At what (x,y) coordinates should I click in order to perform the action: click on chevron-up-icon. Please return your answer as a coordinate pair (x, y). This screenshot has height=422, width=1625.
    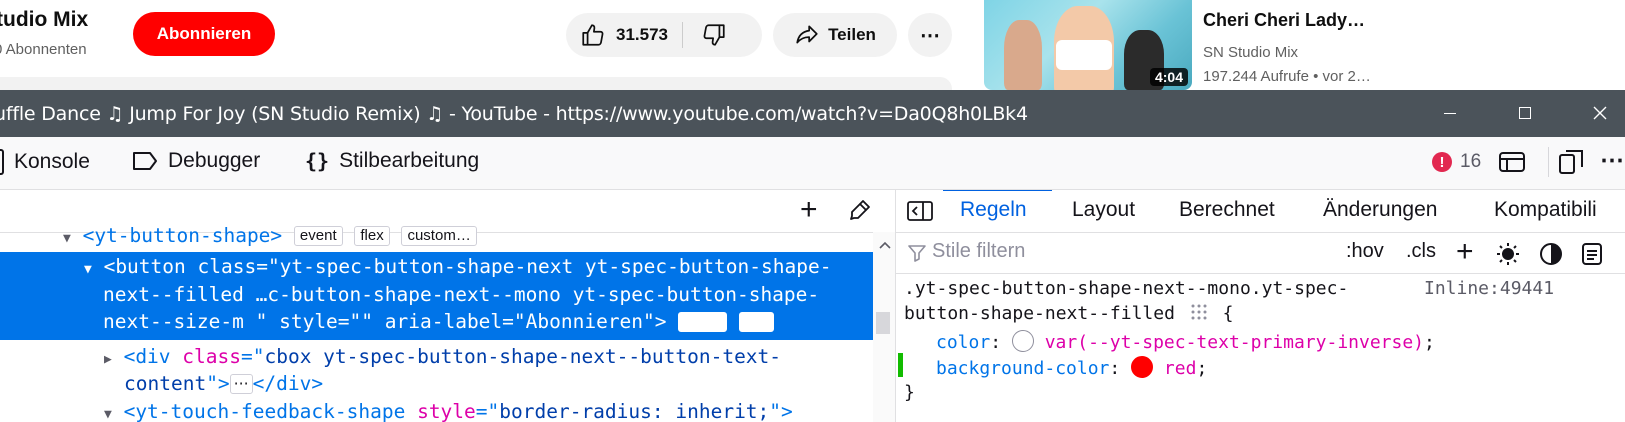
    Looking at the image, I should click on (885, 245).